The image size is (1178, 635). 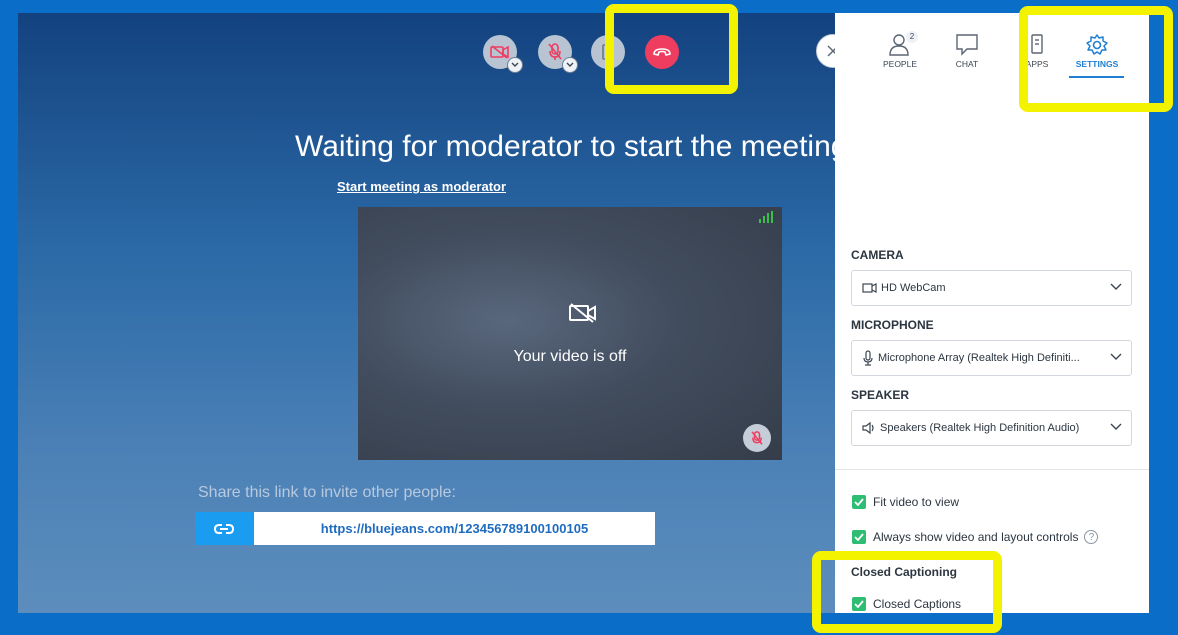 I want to click on mic-toggle-button, so click(x=558, y=54).